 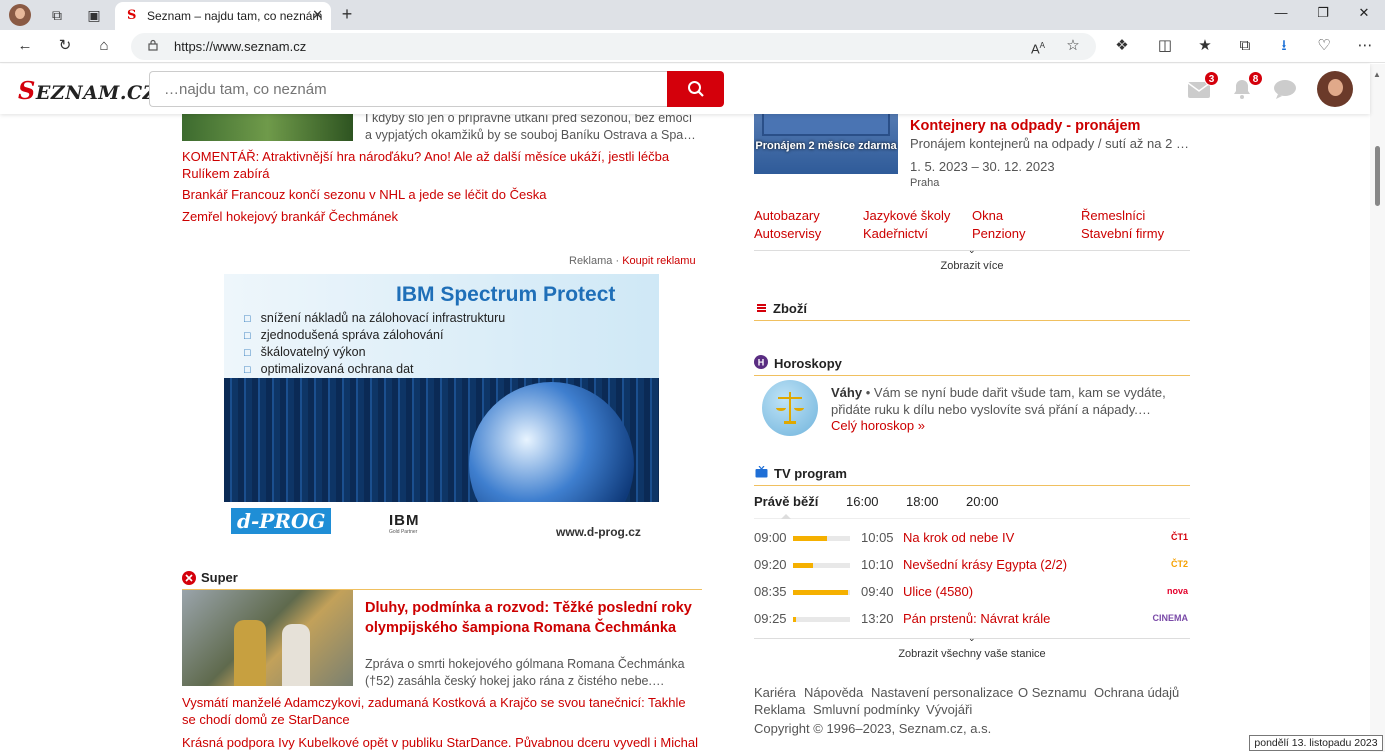 I want to click on extensions-icon: ❖, so click(x=1122, y=46).